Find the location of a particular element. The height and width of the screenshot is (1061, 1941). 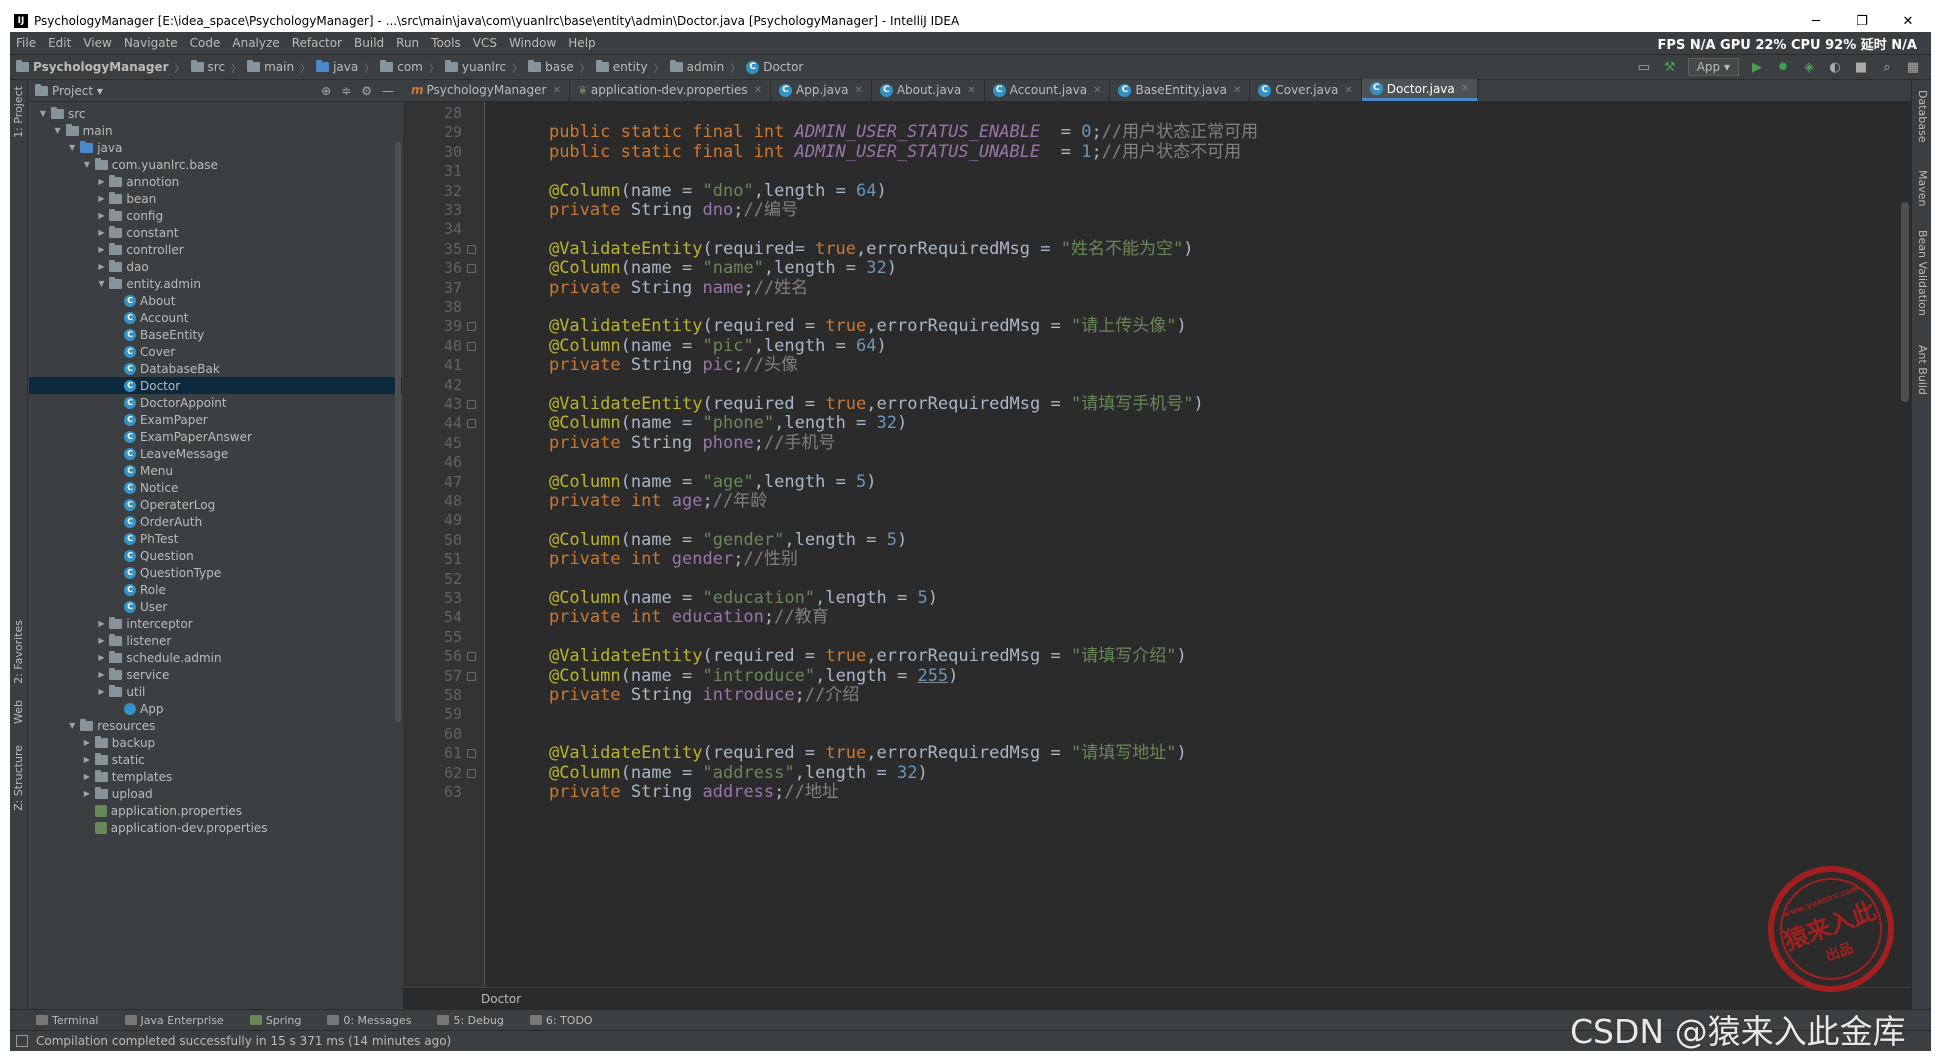

tree-node: ▶ static is located at coordinates (215, 759).